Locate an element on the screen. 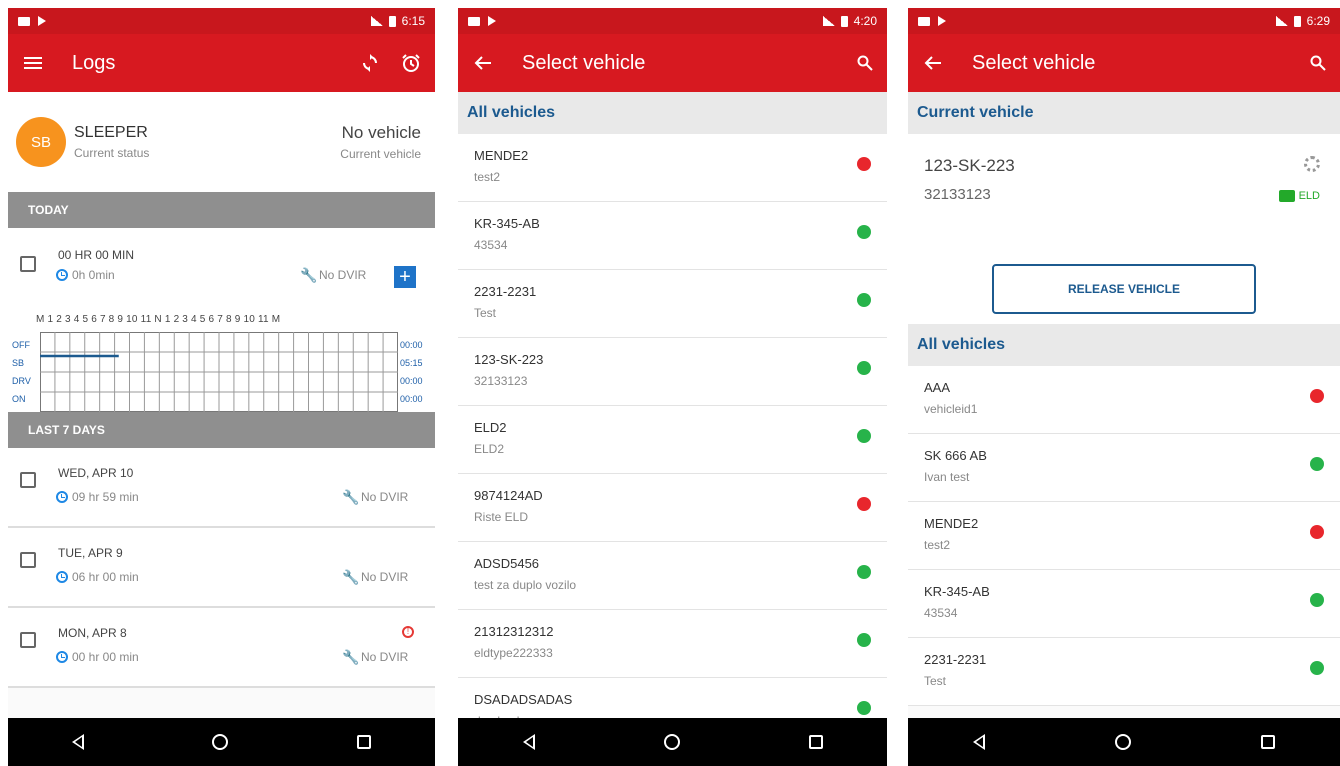 Image resolution: width=1340 pixels, height=766 pixels. vehicle-list-item: AAA vehicleid1 is located at coordinates (1124, 400).